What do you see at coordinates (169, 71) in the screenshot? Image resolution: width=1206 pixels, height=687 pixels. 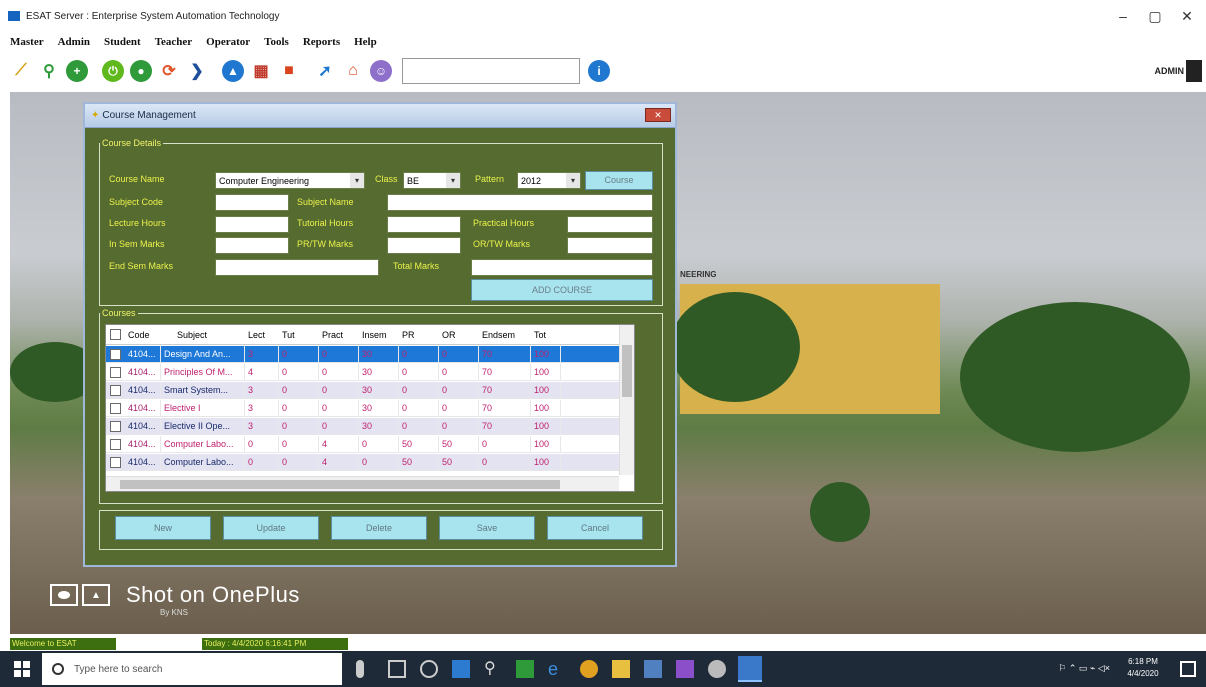 I see `refresh-icon: ⟳` at bounding box center [169, 71].